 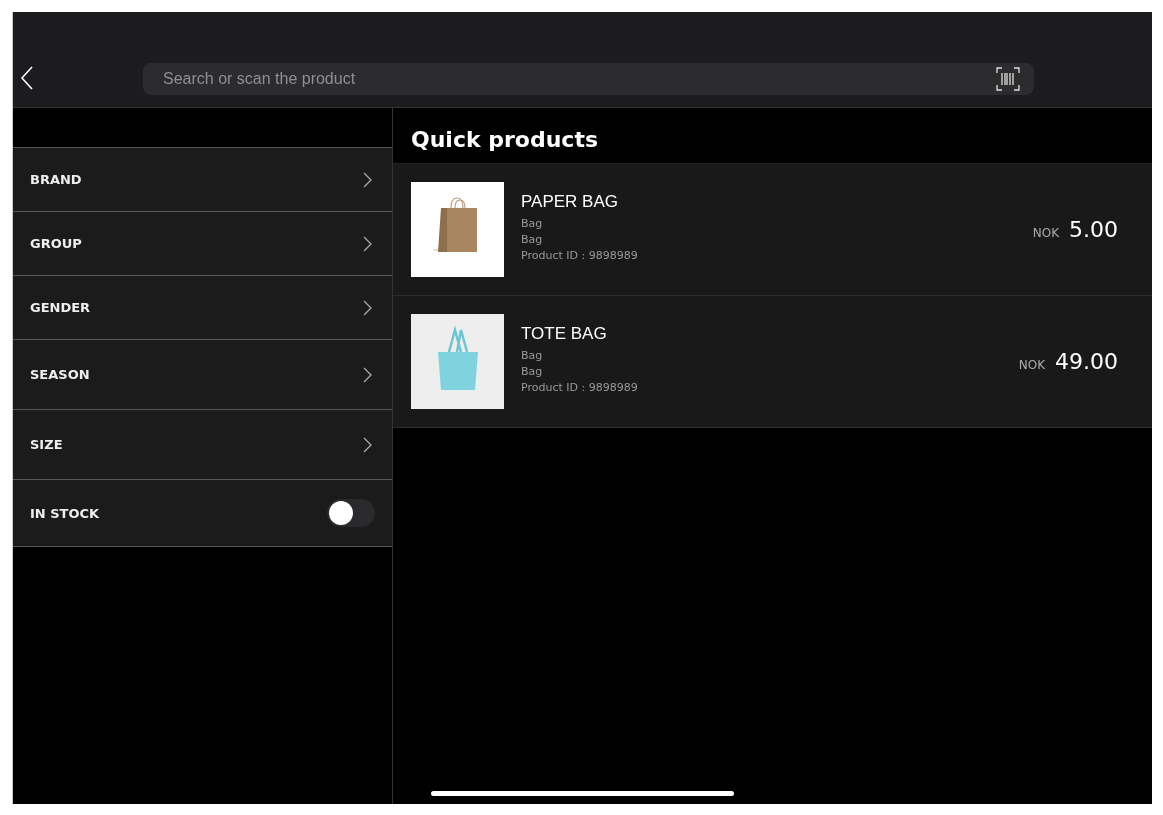 I want to click on filter-item: SIZE, so click(x=202, y=445).